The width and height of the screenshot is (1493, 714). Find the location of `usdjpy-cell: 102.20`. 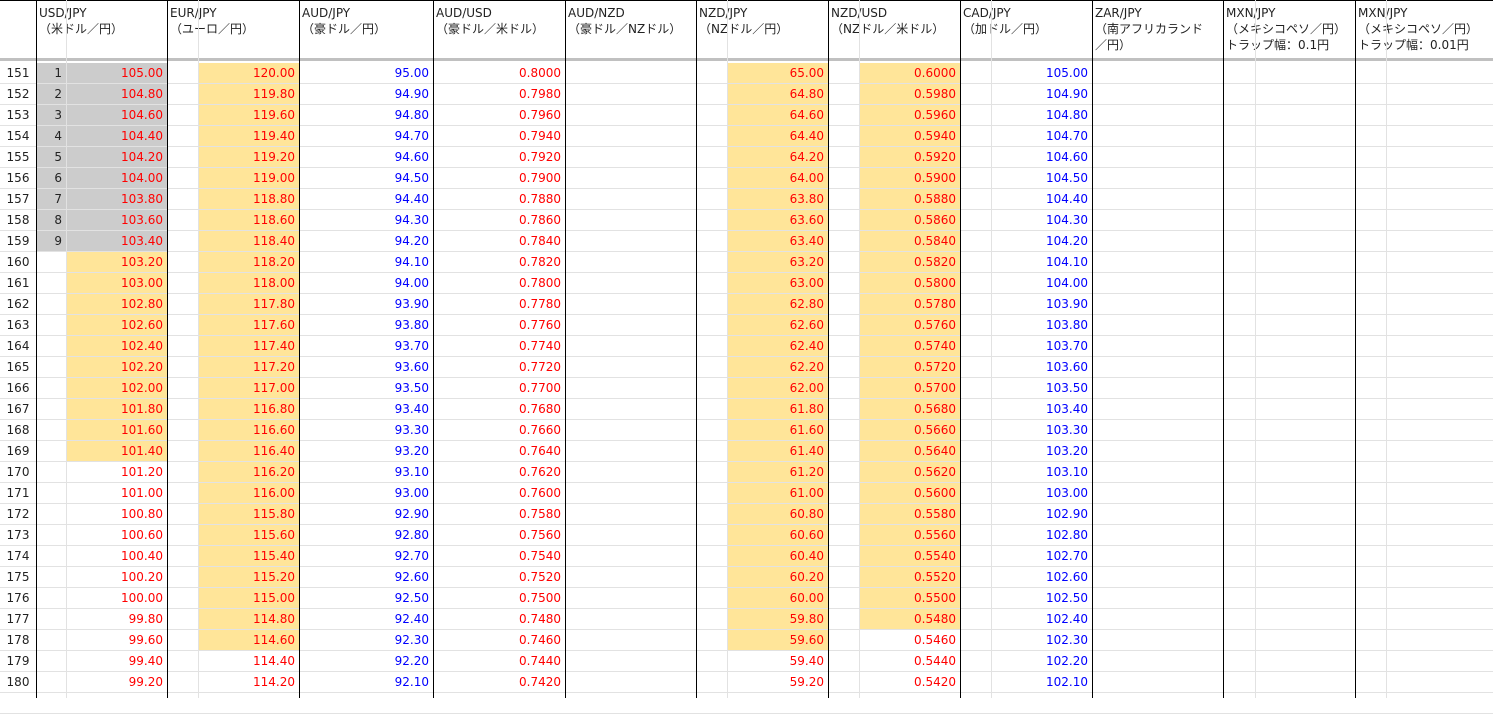

usdjpy-cell: 102.20 is located at coordinates (117, 367).